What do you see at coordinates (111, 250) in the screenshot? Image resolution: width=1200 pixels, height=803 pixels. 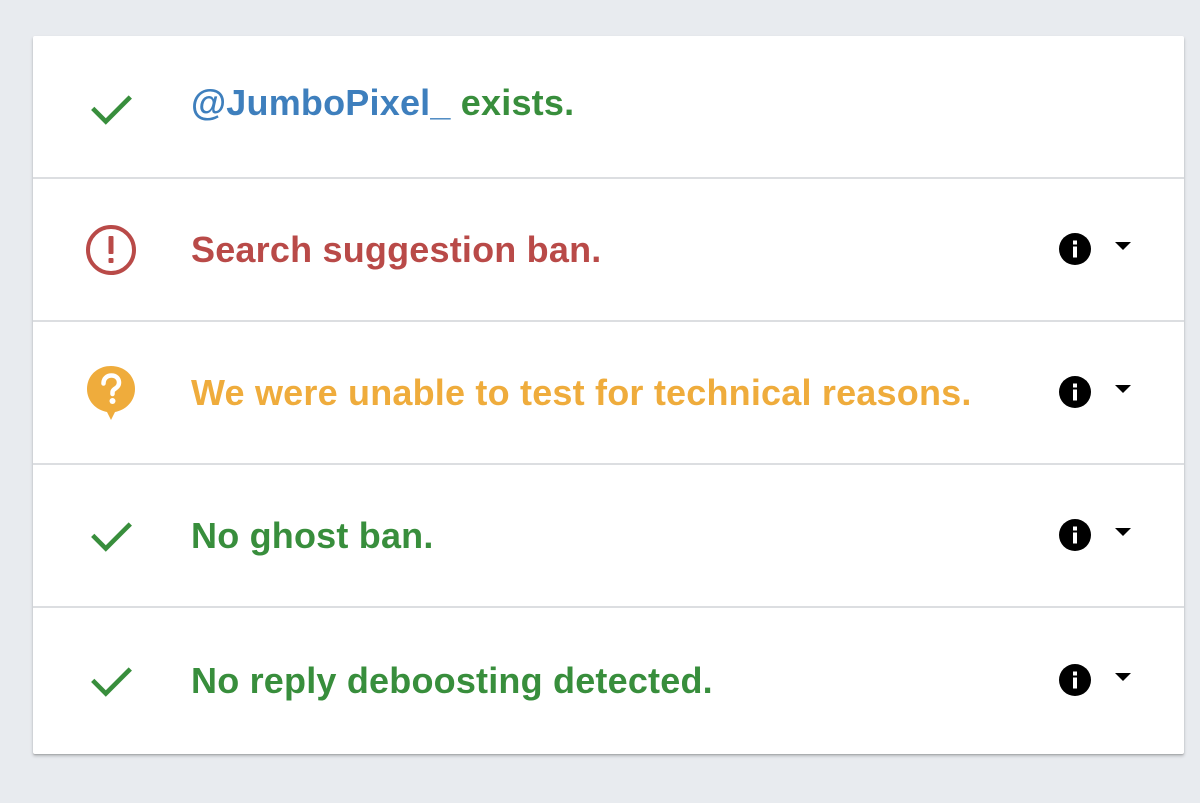 I see `exclamation-circle-icon` at bounding box center [111, 250].